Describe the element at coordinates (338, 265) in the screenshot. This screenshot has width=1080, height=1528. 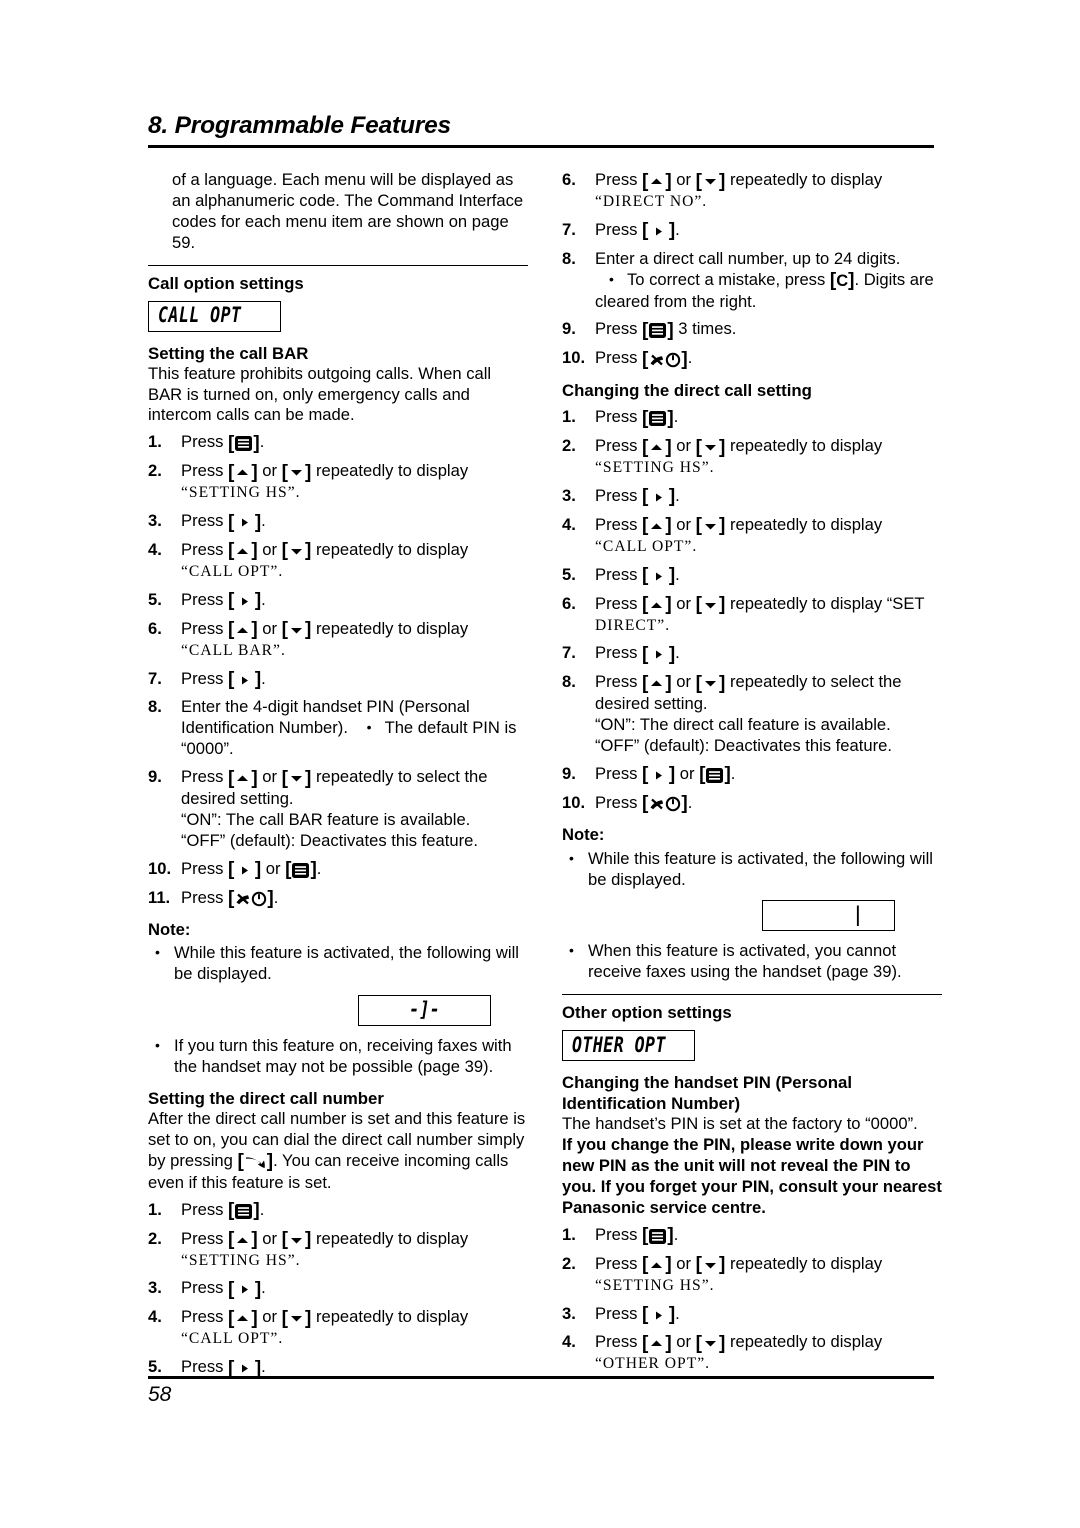
I see `call-option-section-rule` at that location.